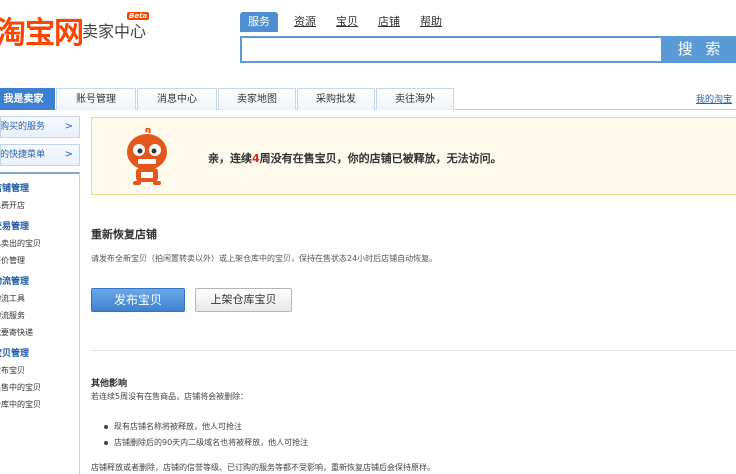 The height and width of the screenshot is (474, 736). Describe the element at coordinates (698, 49) in the screenshot. I see `search-button: 搜 索` at that location.